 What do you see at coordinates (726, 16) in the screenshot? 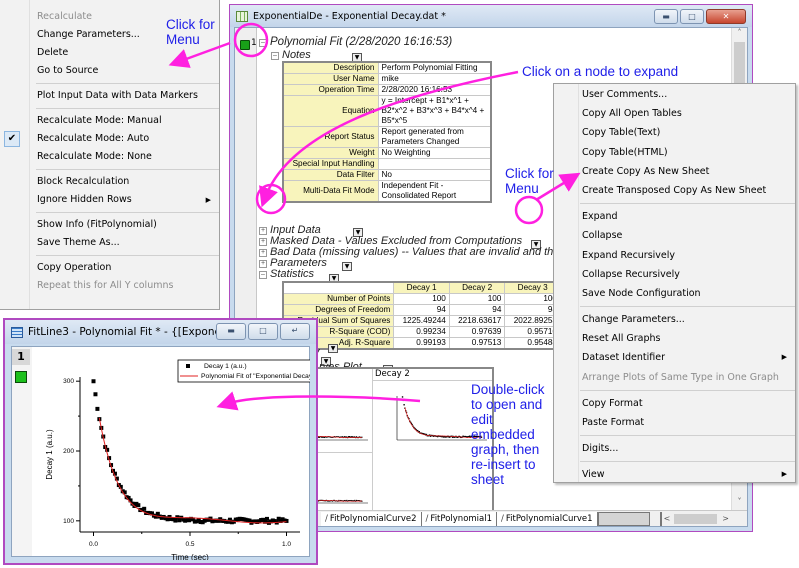
I see `close-button: ✕` at bounding box center [726, 16].